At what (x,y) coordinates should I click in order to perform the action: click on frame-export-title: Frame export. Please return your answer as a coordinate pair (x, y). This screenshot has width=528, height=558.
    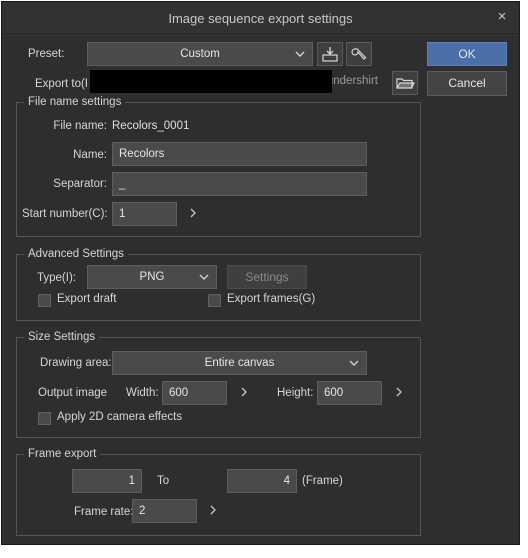
    Looking at the image, I should click on (62, 454).